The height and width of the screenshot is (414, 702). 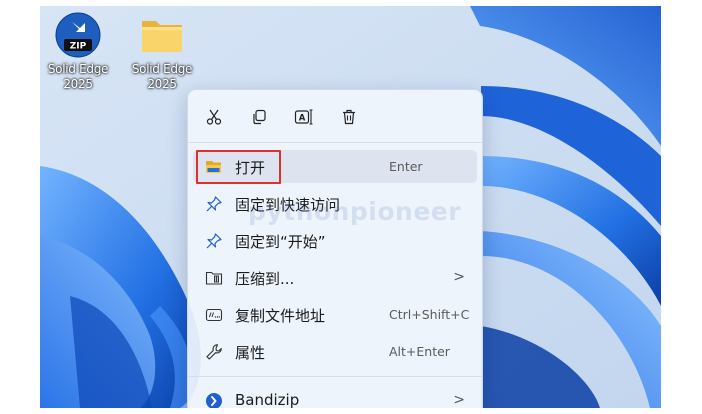 I want to click on menu-item-label: 属性, so click(x=250, y=353).